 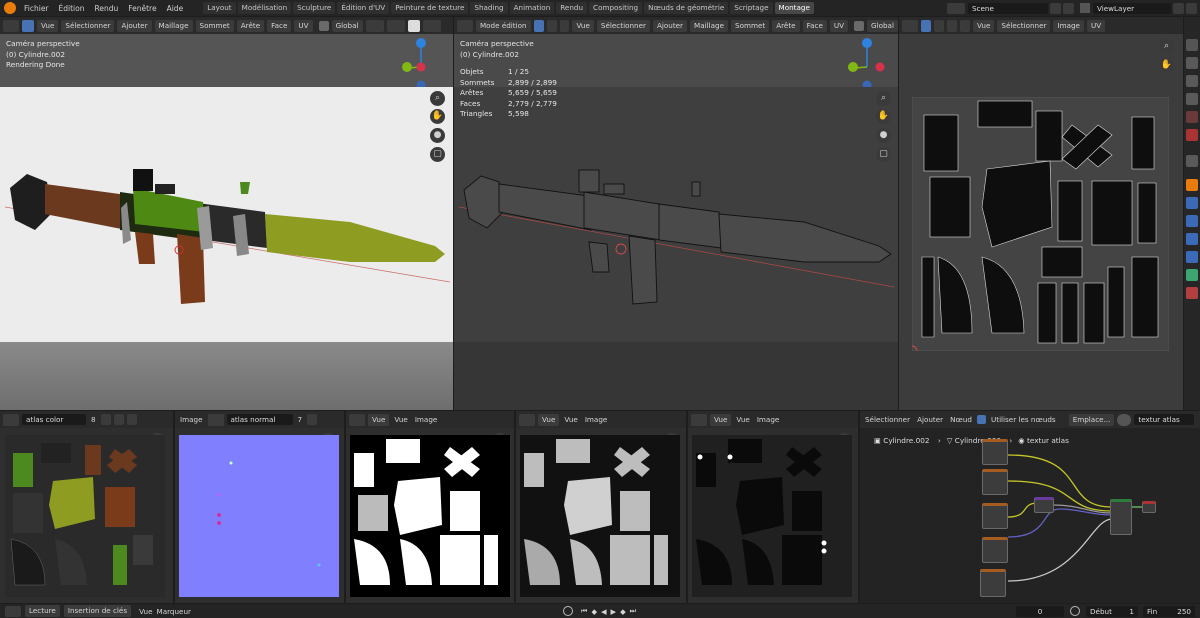 I want to click on auto-key-icon, so click(x=567, y=611).